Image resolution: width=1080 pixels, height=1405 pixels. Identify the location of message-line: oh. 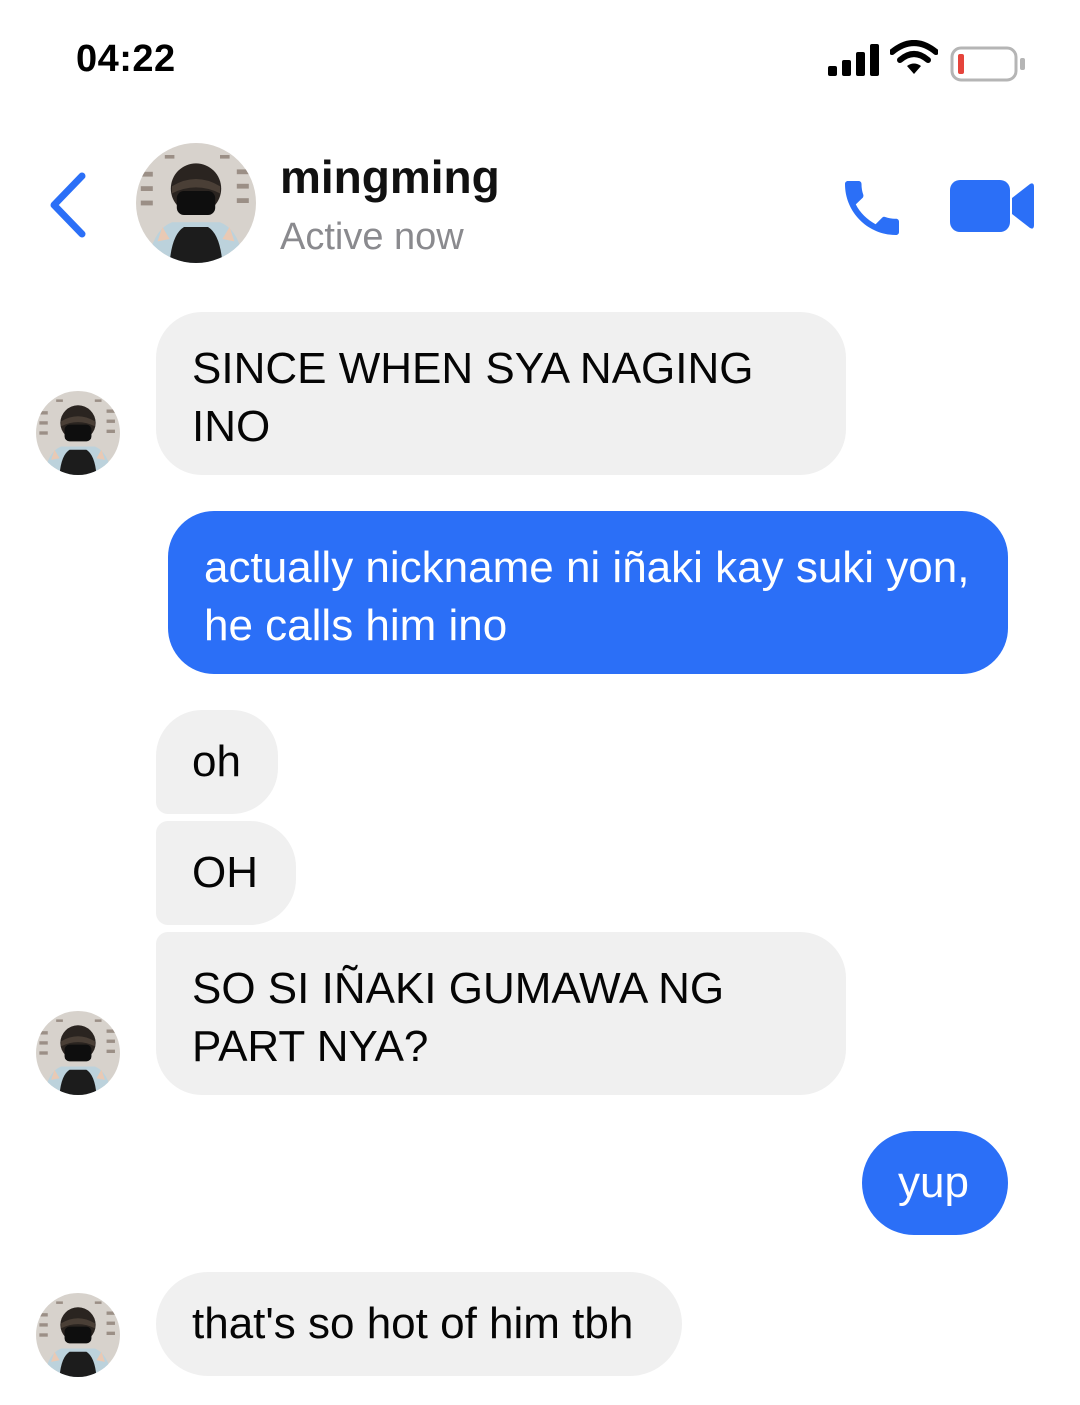
(216, 761).